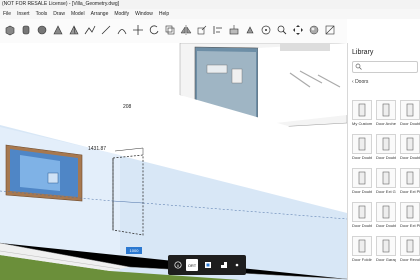 This screenshot has height=280, width=420. What do you see at coordinates (42, 30) in the screenshot?
I see `sphere-icon` at bounding box center [42, 30].